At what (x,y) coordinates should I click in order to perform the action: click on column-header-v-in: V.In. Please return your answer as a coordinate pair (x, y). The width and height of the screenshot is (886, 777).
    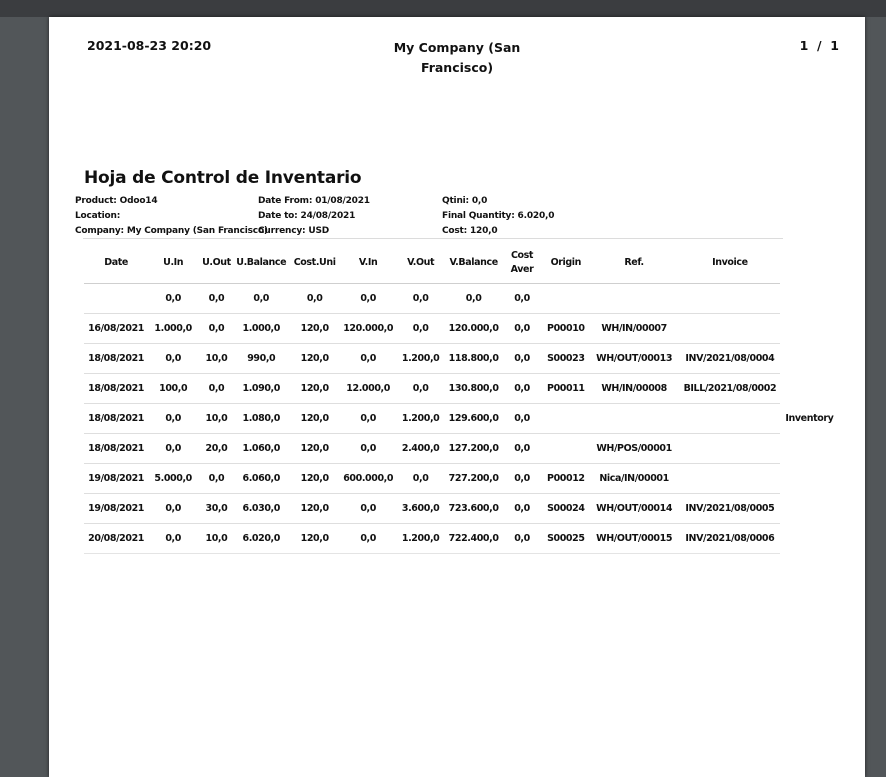
    Looking at the image, I should click on (368, 263).